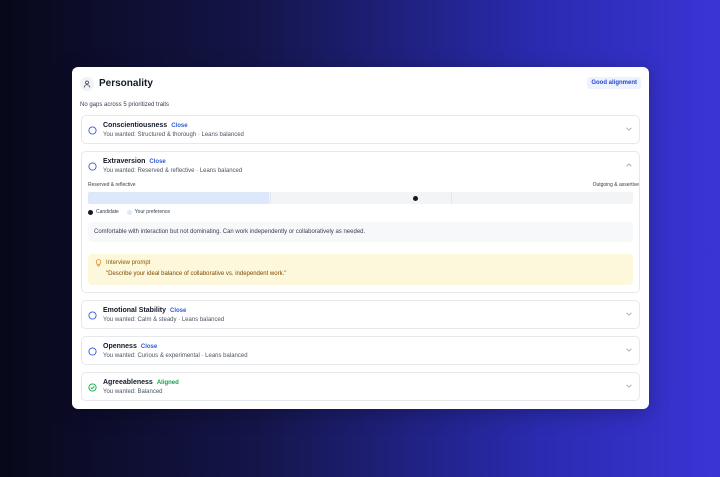  I want to click on page-subtitle: No gaps across 5 prioritized traits, so click(125, 105).